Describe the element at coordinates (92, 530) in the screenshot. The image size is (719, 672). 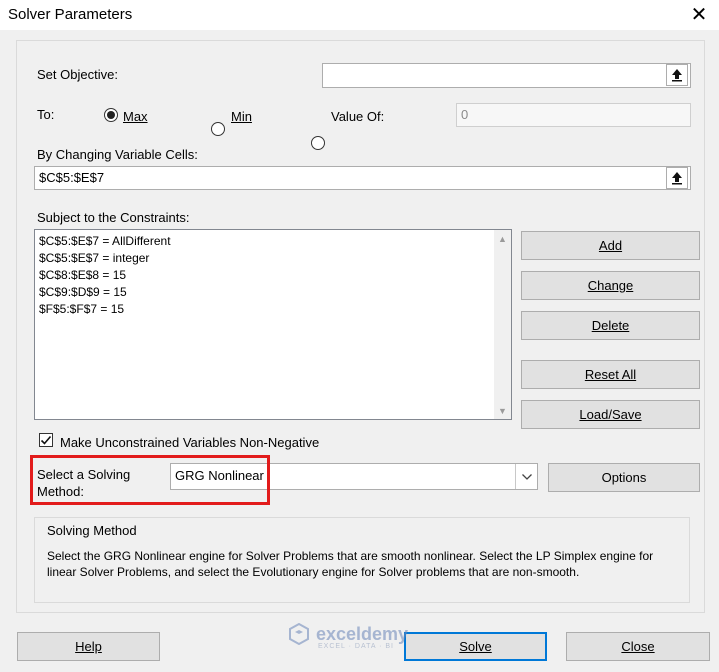
I see `solving-method-title: Solving Method` at that location.